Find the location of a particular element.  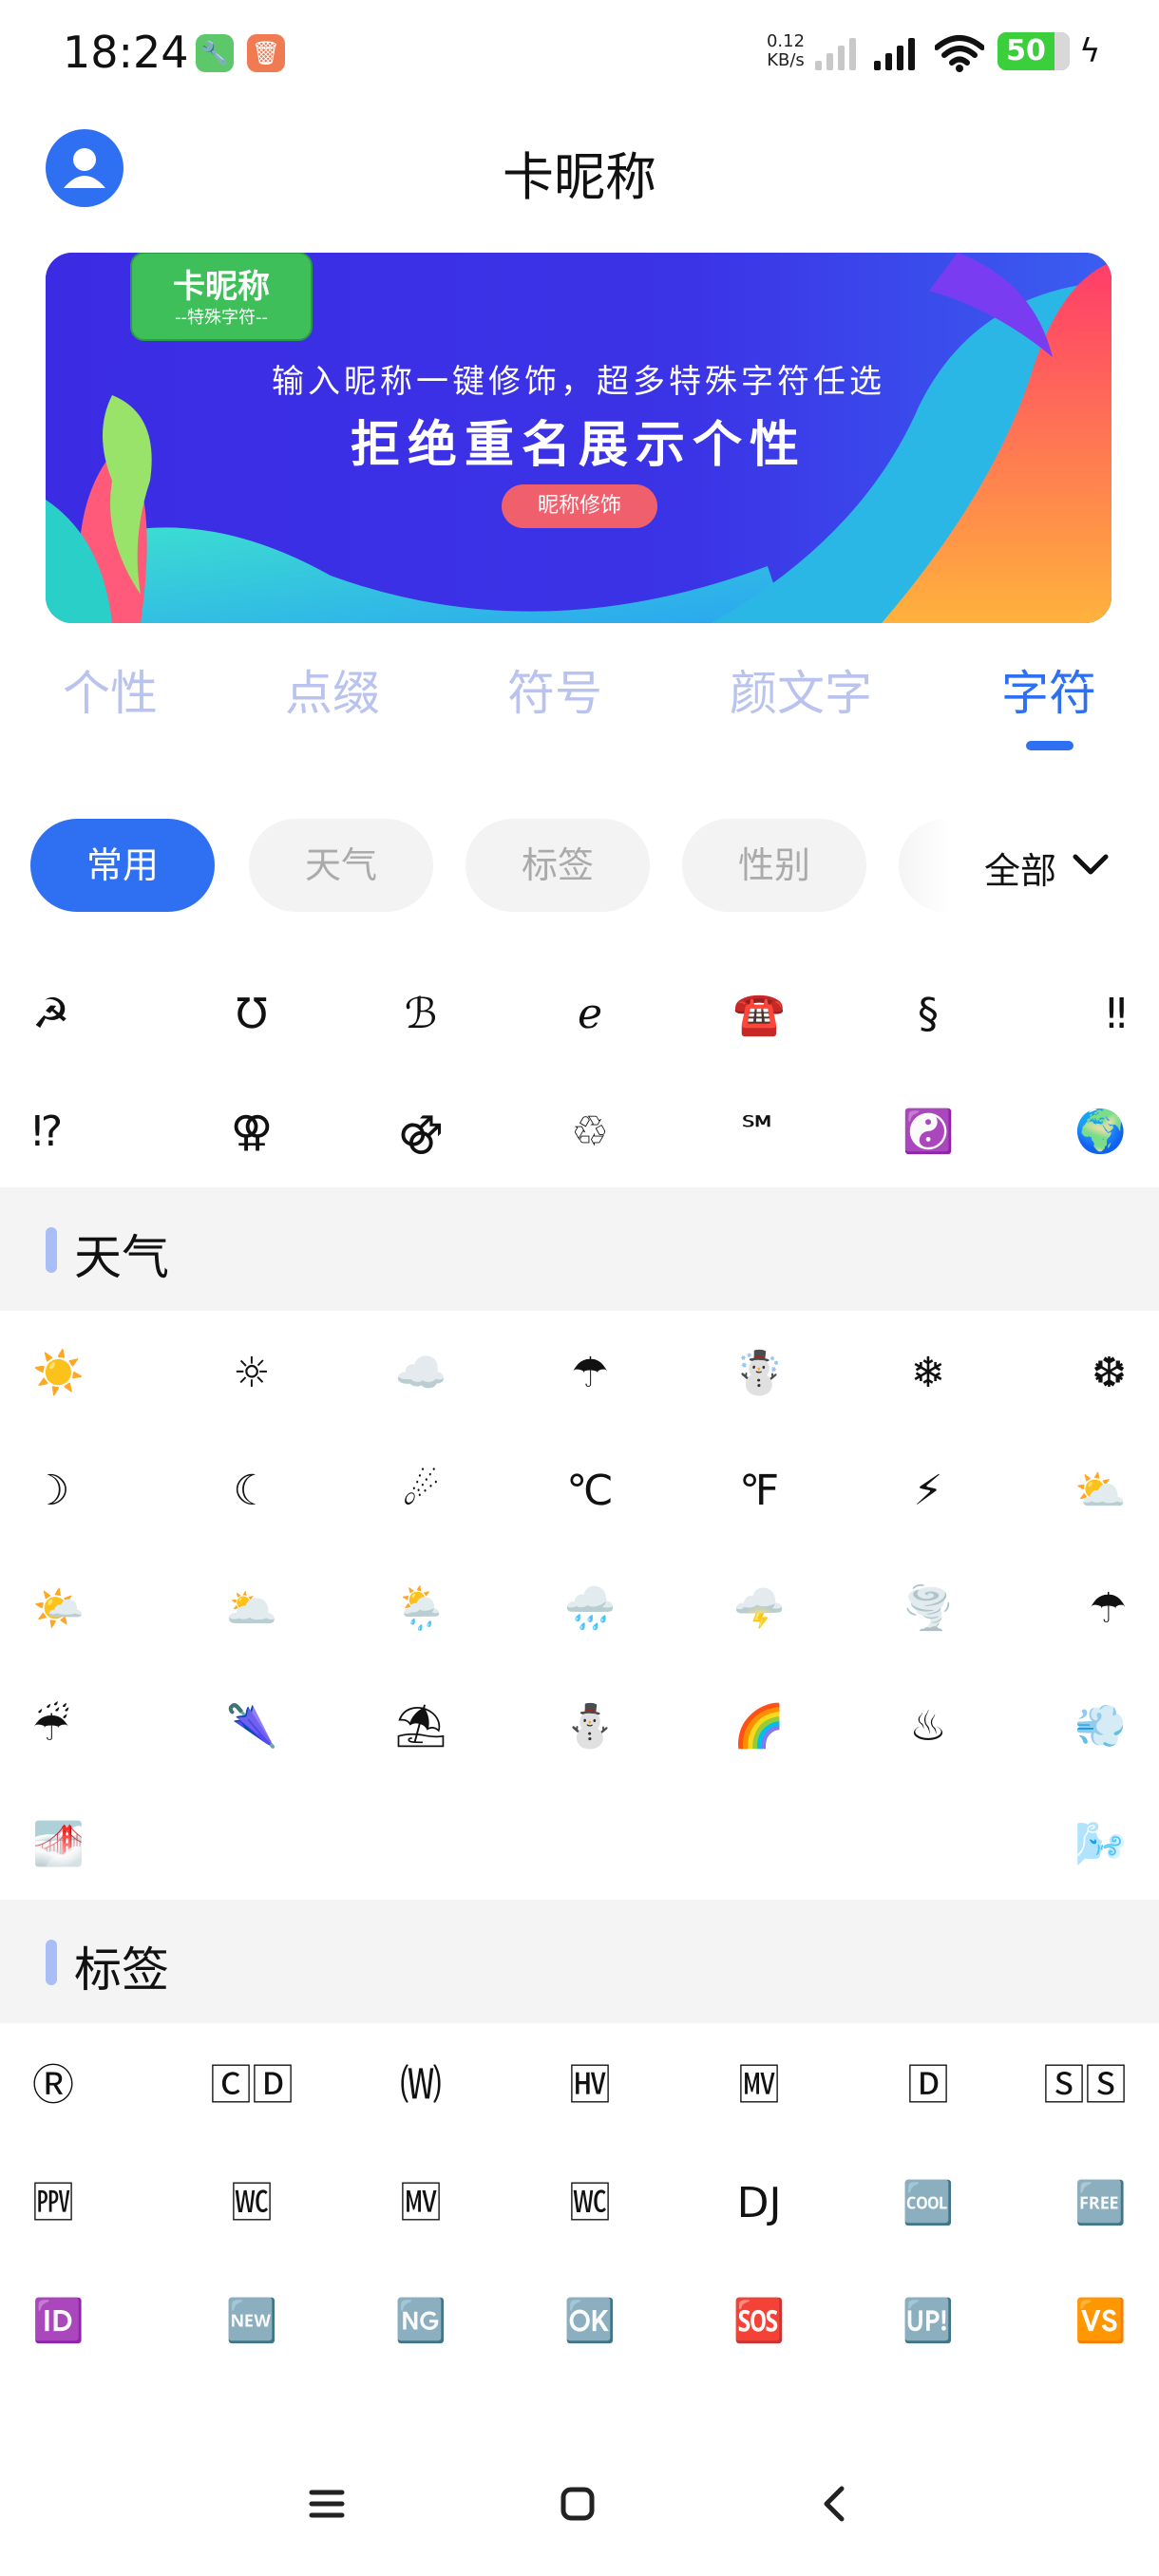

page-title: 卡昵称 is located at coordinates (579, 177).